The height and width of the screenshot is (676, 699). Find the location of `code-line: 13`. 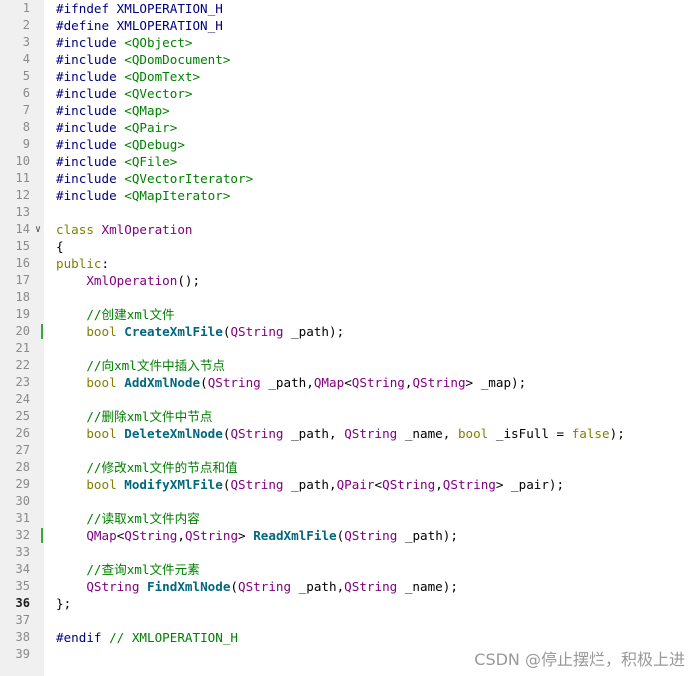

code-line: 13 is located at coordinates (349, 212).